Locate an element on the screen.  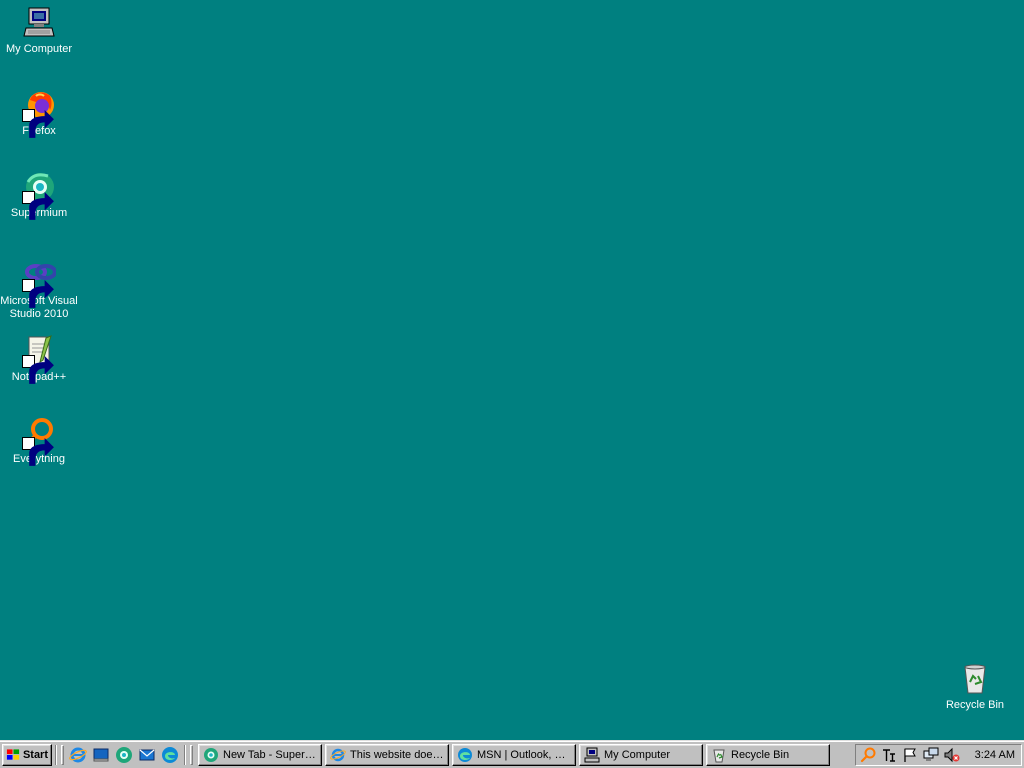
desktop-icon-everything: Everything is located at coordinates (39, 441).